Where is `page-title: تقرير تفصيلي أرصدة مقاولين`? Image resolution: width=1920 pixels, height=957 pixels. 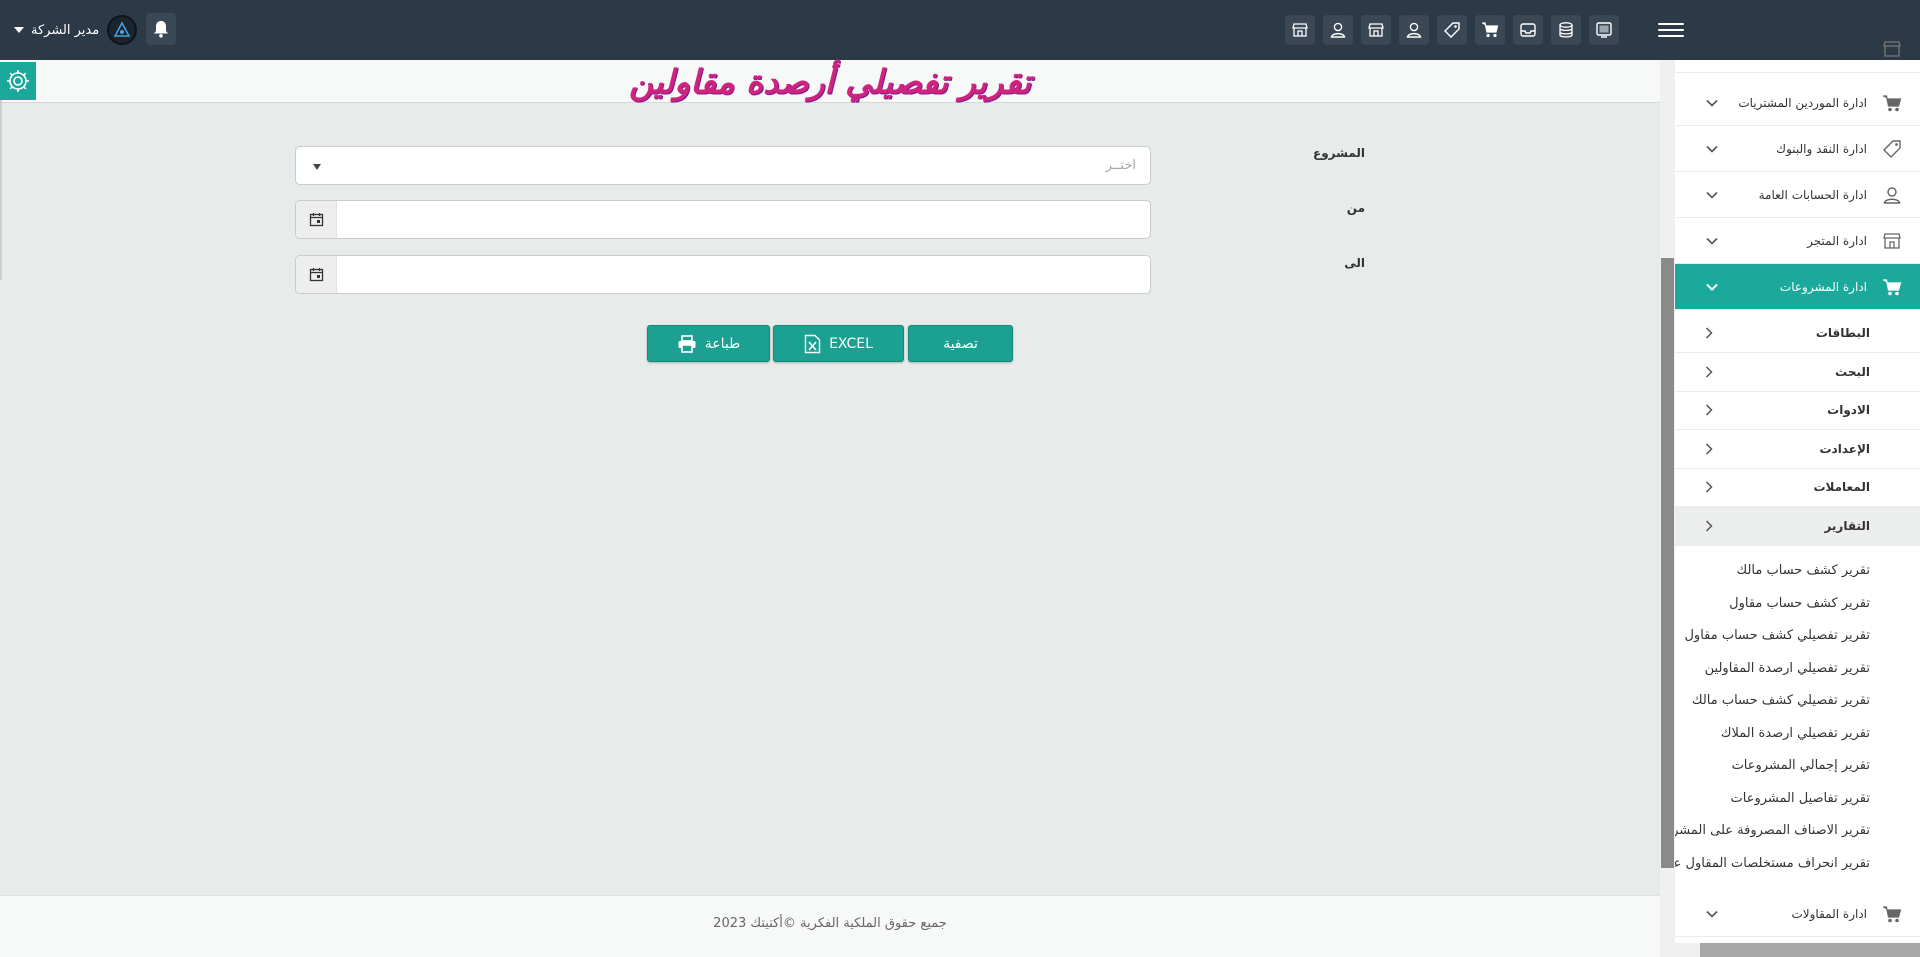 page-title: تقرير تفصيلي أرصدة مقاولين is located at coordinates (830, 81).